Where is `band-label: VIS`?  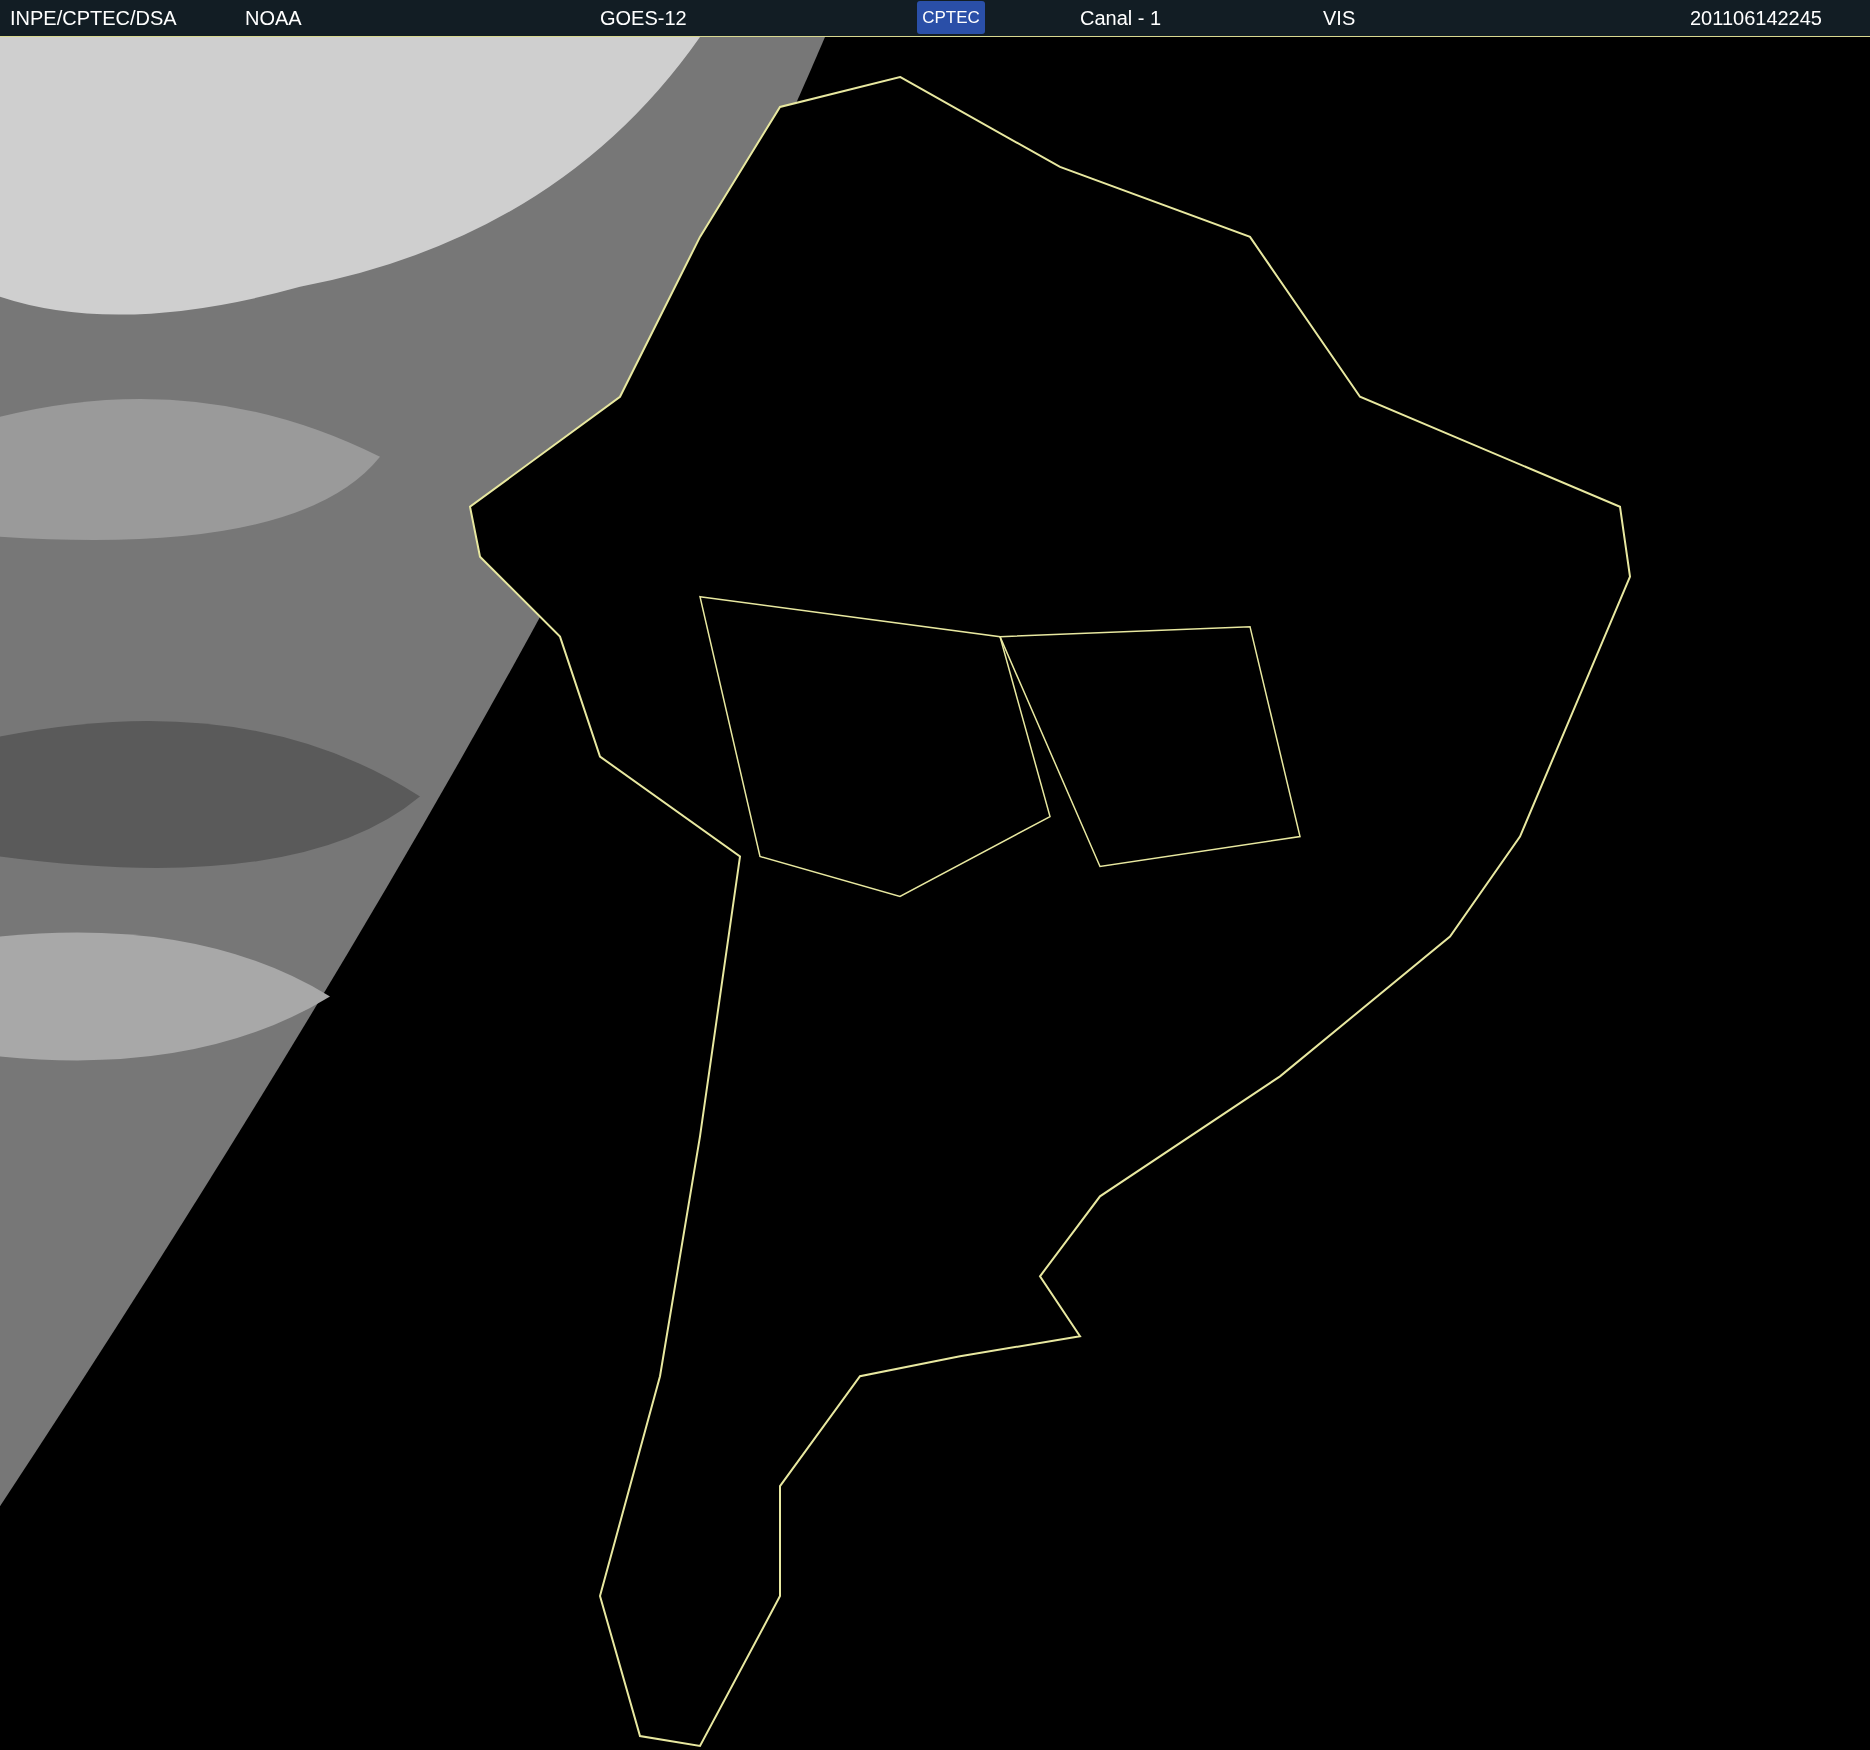
band-label: VIS is located at coordinates (1339, 18).